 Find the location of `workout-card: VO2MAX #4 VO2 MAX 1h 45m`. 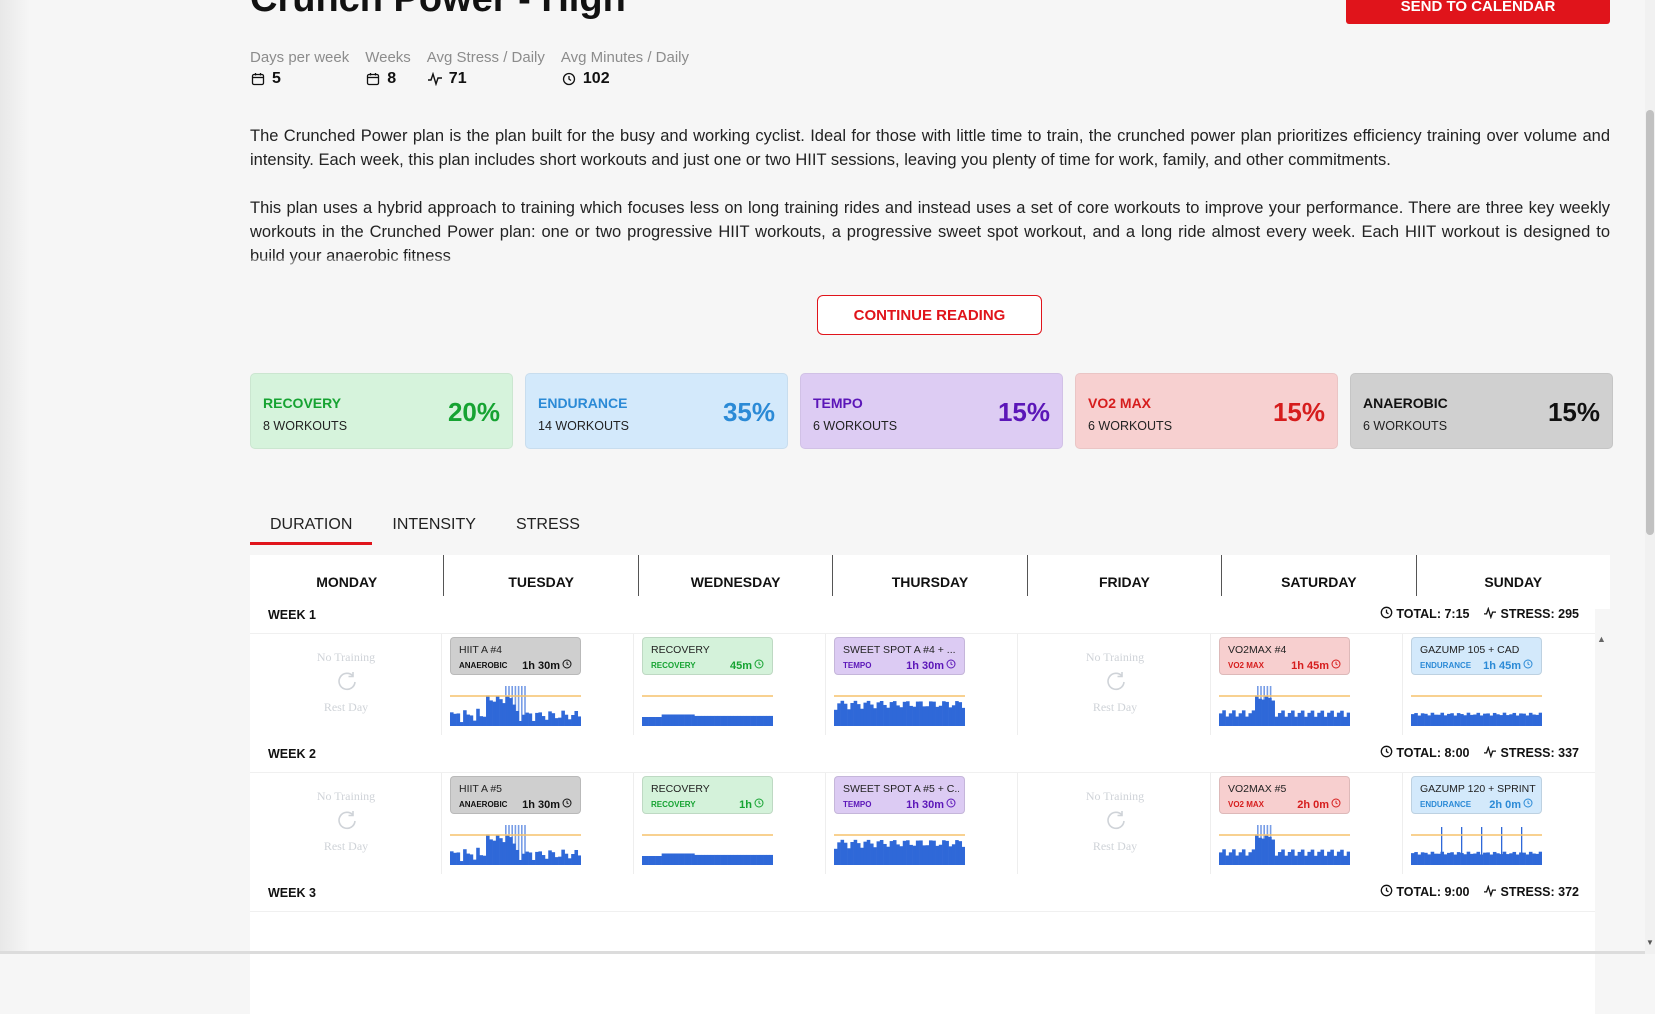

workout-card: VO2MAX #4 VO2 MAX 1h 45m is located at coordinates (1284, 656).